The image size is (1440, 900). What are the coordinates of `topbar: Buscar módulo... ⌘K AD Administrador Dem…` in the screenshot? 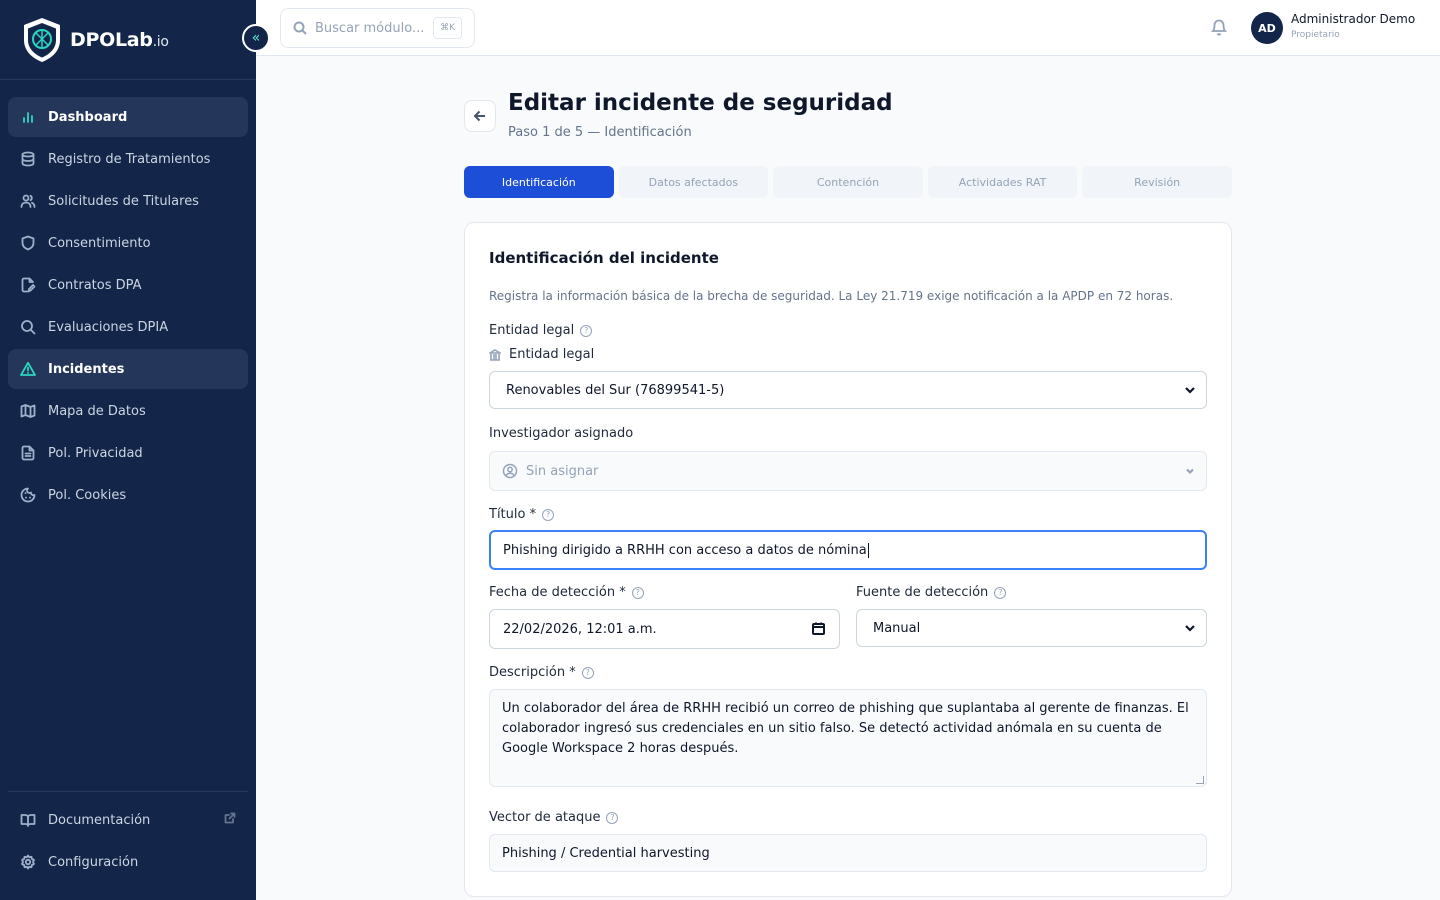 It's located at (848, 28).